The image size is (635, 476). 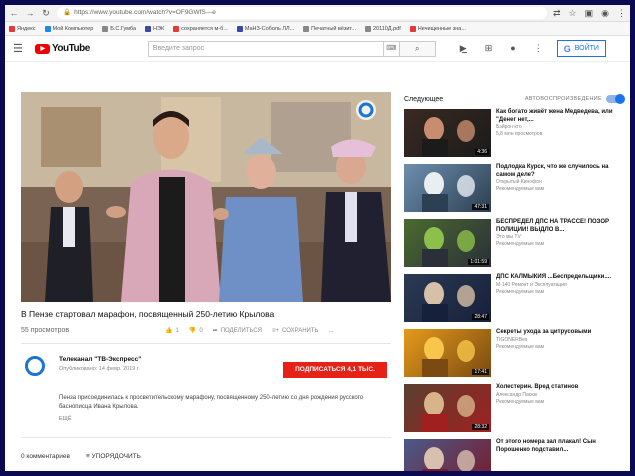 What do you see at coordinates (480, 207) in the screenshot?
I see `video-duration: 47:31` at bounding box center [480, 207].